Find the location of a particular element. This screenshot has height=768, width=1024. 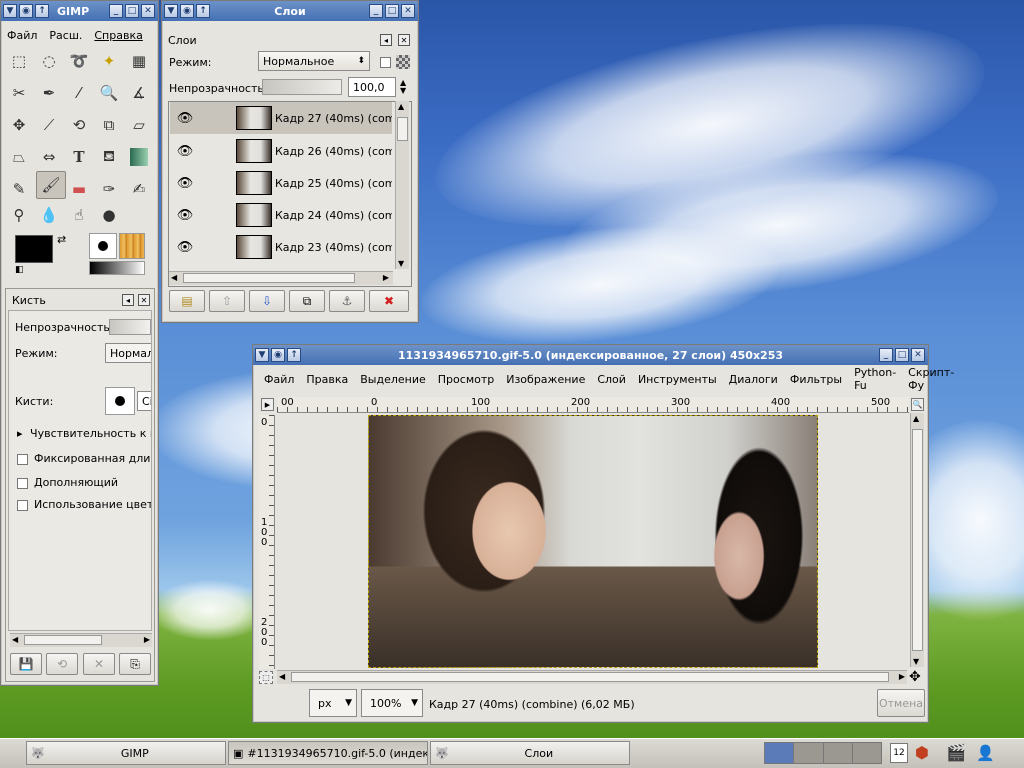

sensitivity-expander: ▸ Чувствительность к на is located at coordinates (84, 433).